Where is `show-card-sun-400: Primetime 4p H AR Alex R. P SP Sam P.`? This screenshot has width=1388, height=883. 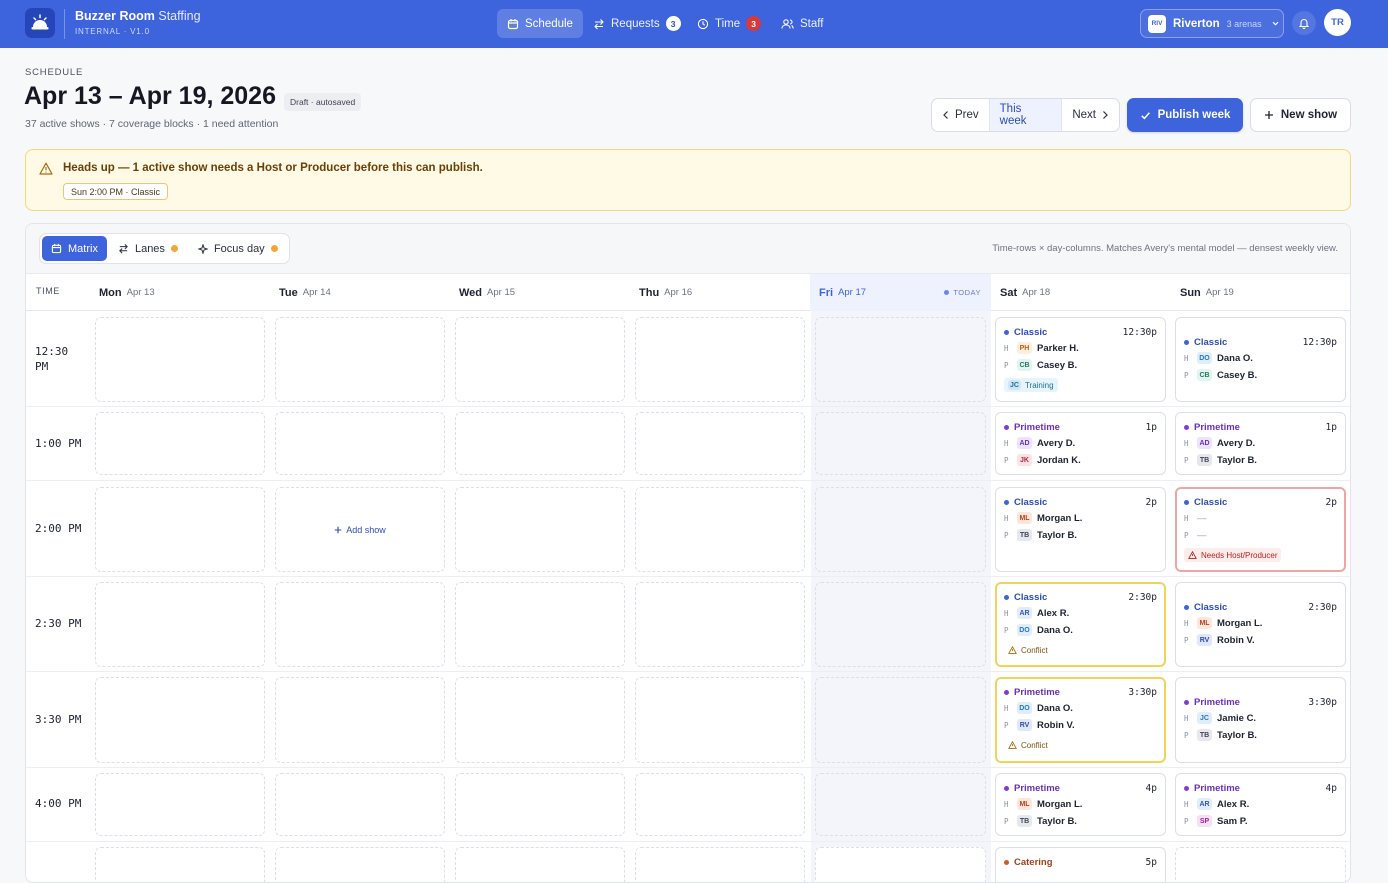
show-card-sun-400: Primetime 4p H AR Alex R. P SP Sam P. is located at coordinates (1260, 804).